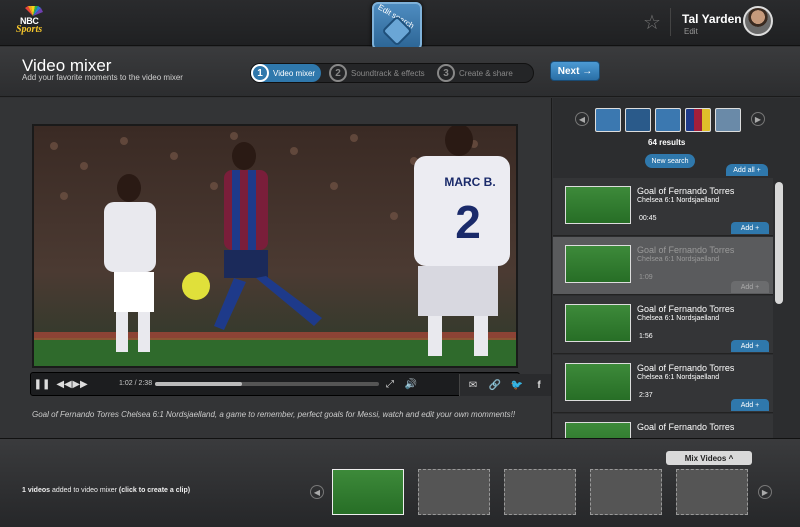 The height and width of the screenshot is (527, 800). Describe the element at coordinates (709, 458) in the screenshot. I see `mix-videos-button: Mix Videos ^` at that location.